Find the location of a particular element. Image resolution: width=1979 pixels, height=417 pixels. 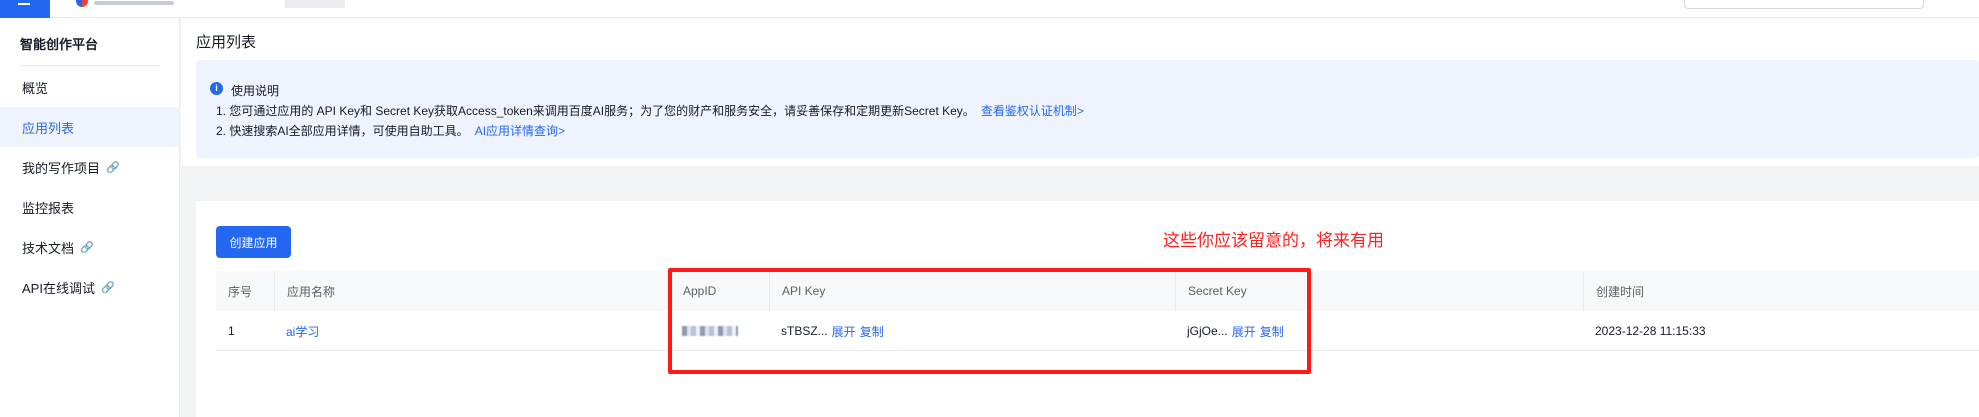

column-header: 序号 is located at coordinates (240, 291).